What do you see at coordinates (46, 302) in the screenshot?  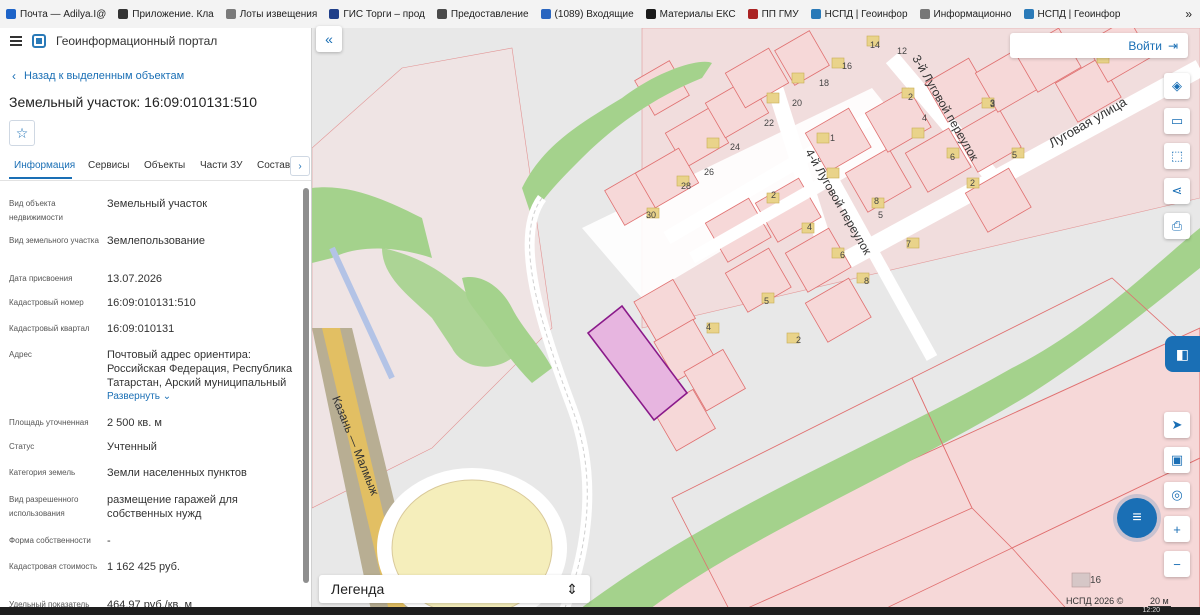 I see `detail-label: Кадастровый номер` at bounding box center [46, 302].